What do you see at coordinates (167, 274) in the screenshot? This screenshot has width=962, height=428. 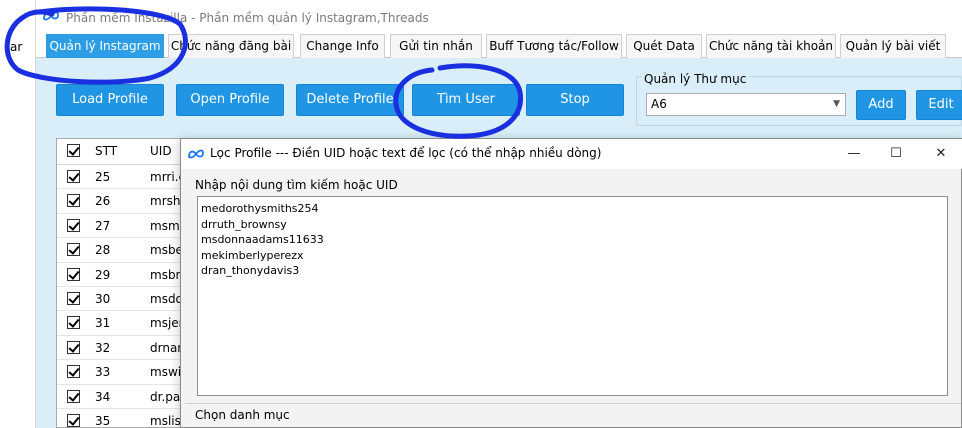 I see `row-uid: msbri` at bounding box center [167, 274].